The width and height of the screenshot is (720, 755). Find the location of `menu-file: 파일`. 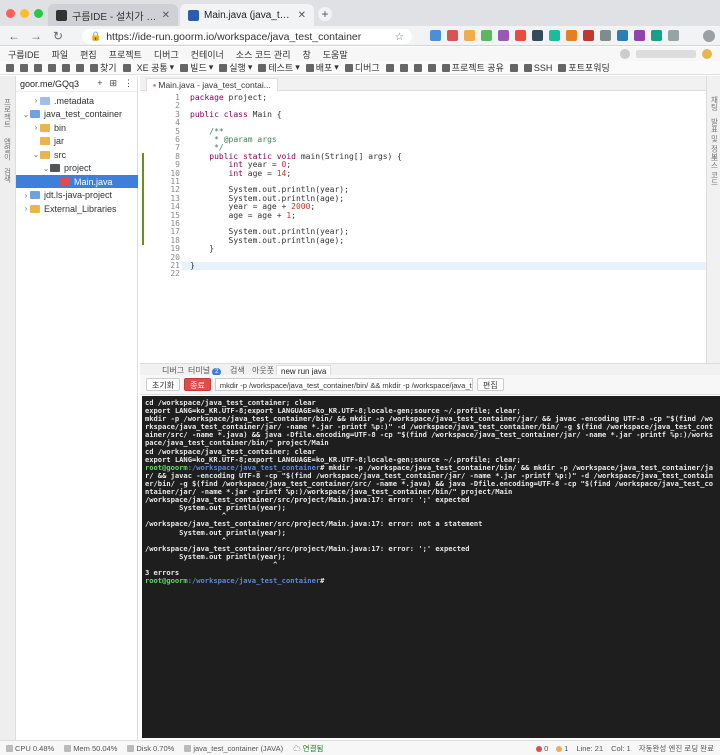

menu-file: 파일 is located at coordinates (60, 54).